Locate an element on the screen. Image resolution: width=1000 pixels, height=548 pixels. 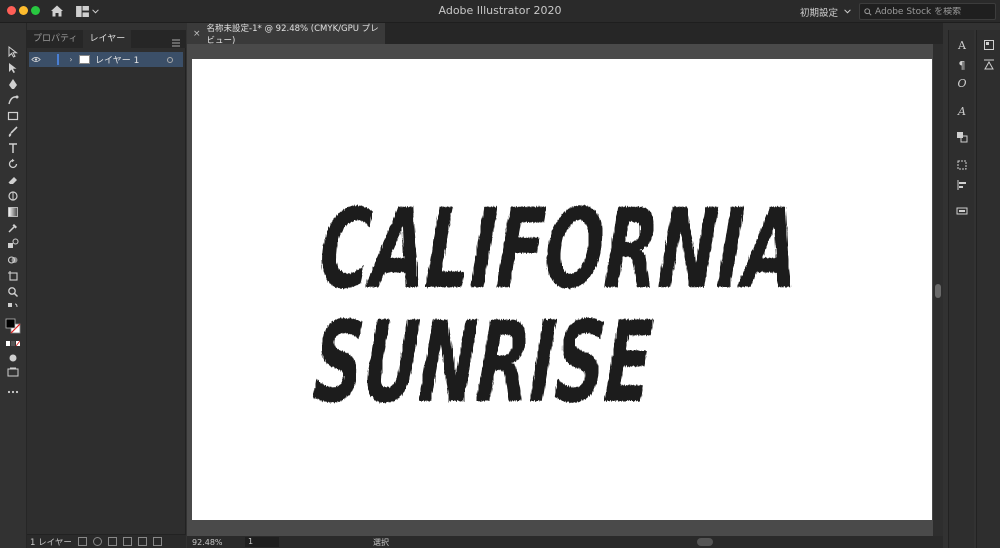
eyedropper-tool-icon is located at coordinates (13, 228).